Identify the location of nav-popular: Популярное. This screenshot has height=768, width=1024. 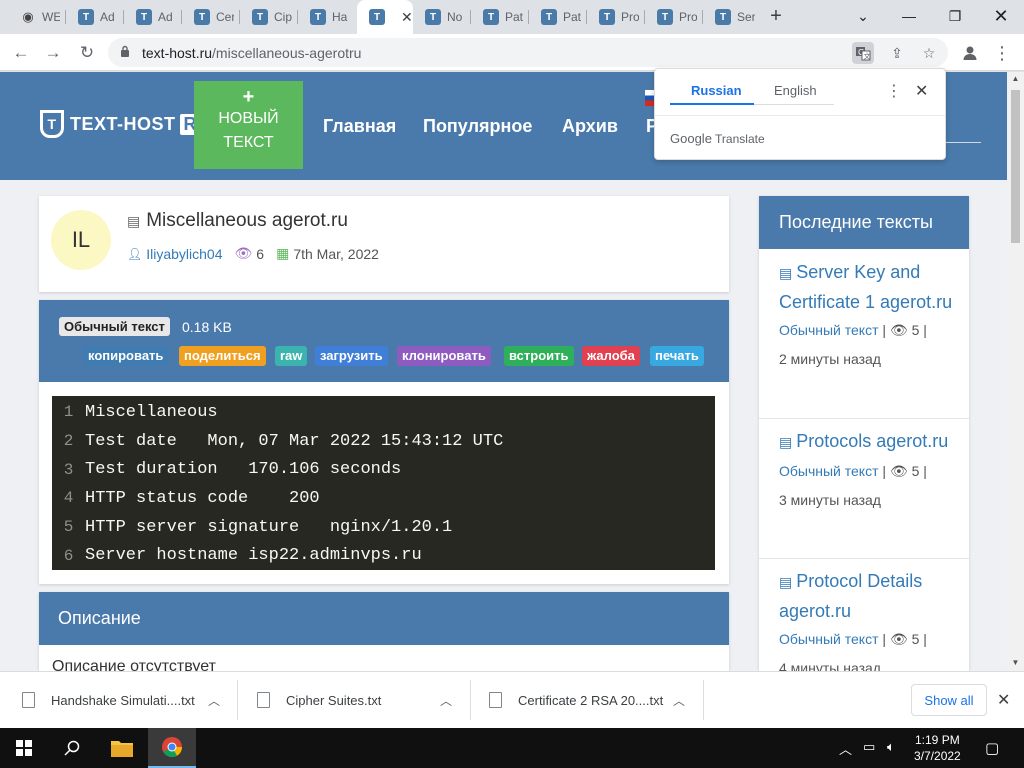
(477, 126).